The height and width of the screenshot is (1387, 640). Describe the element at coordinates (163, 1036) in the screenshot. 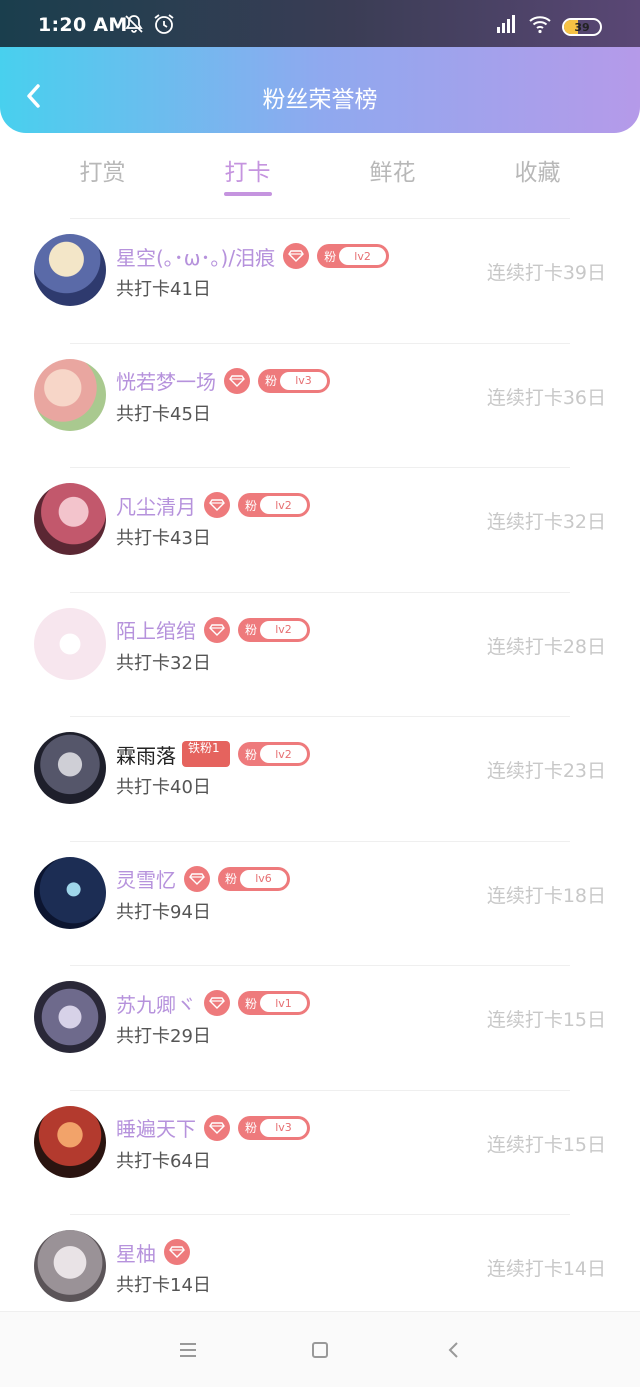

I see `total-checkins: 共打卡29日` at that location.